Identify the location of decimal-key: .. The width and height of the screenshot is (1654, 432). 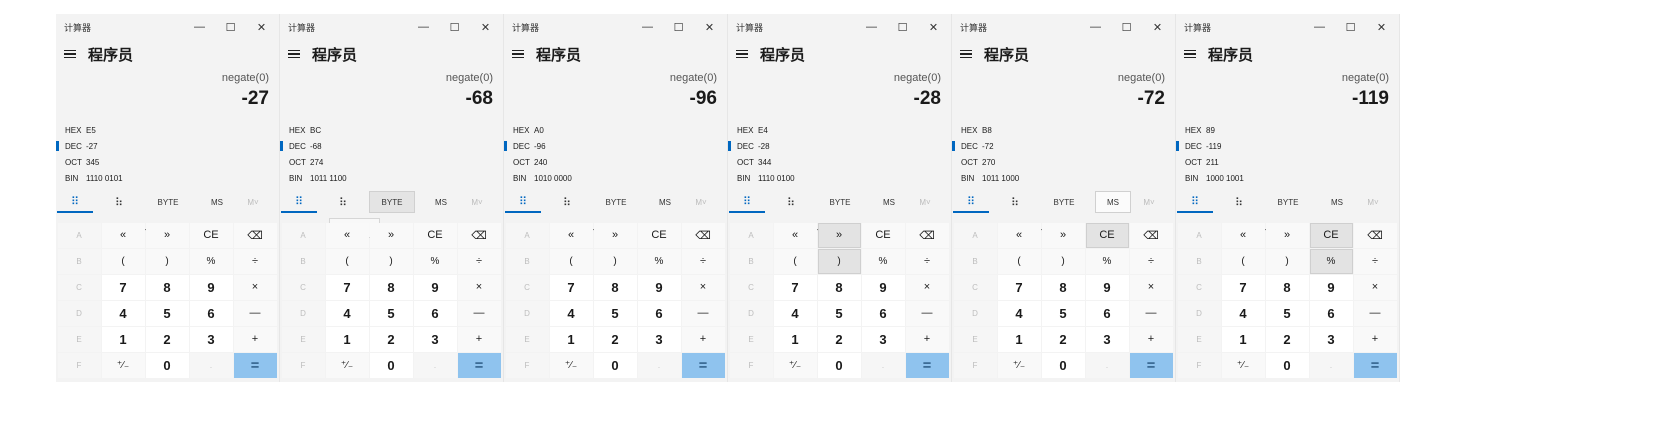
(659, 365).